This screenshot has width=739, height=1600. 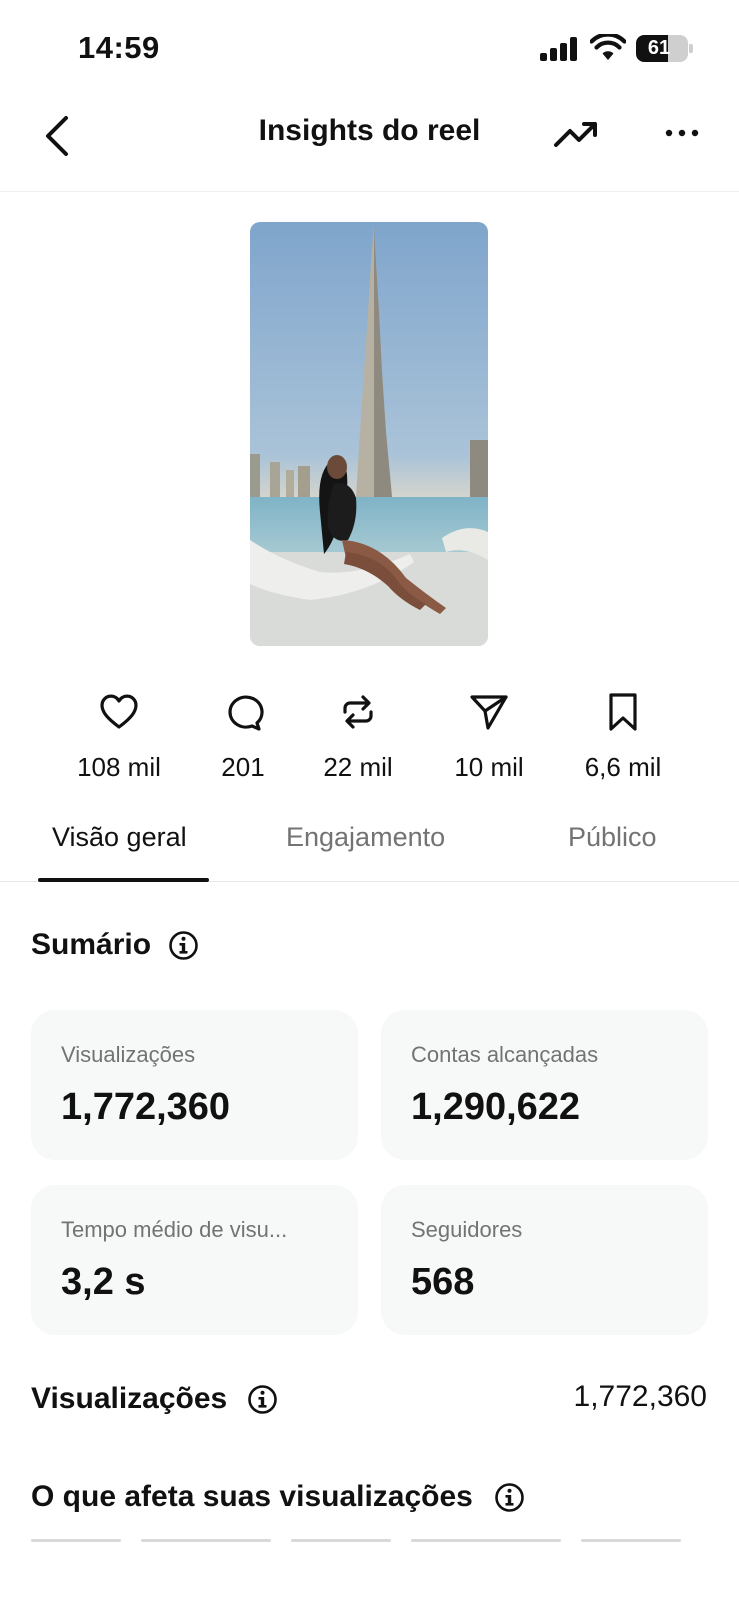 I want to click on shares-count: 10 mil, so click(x=489, y=767).